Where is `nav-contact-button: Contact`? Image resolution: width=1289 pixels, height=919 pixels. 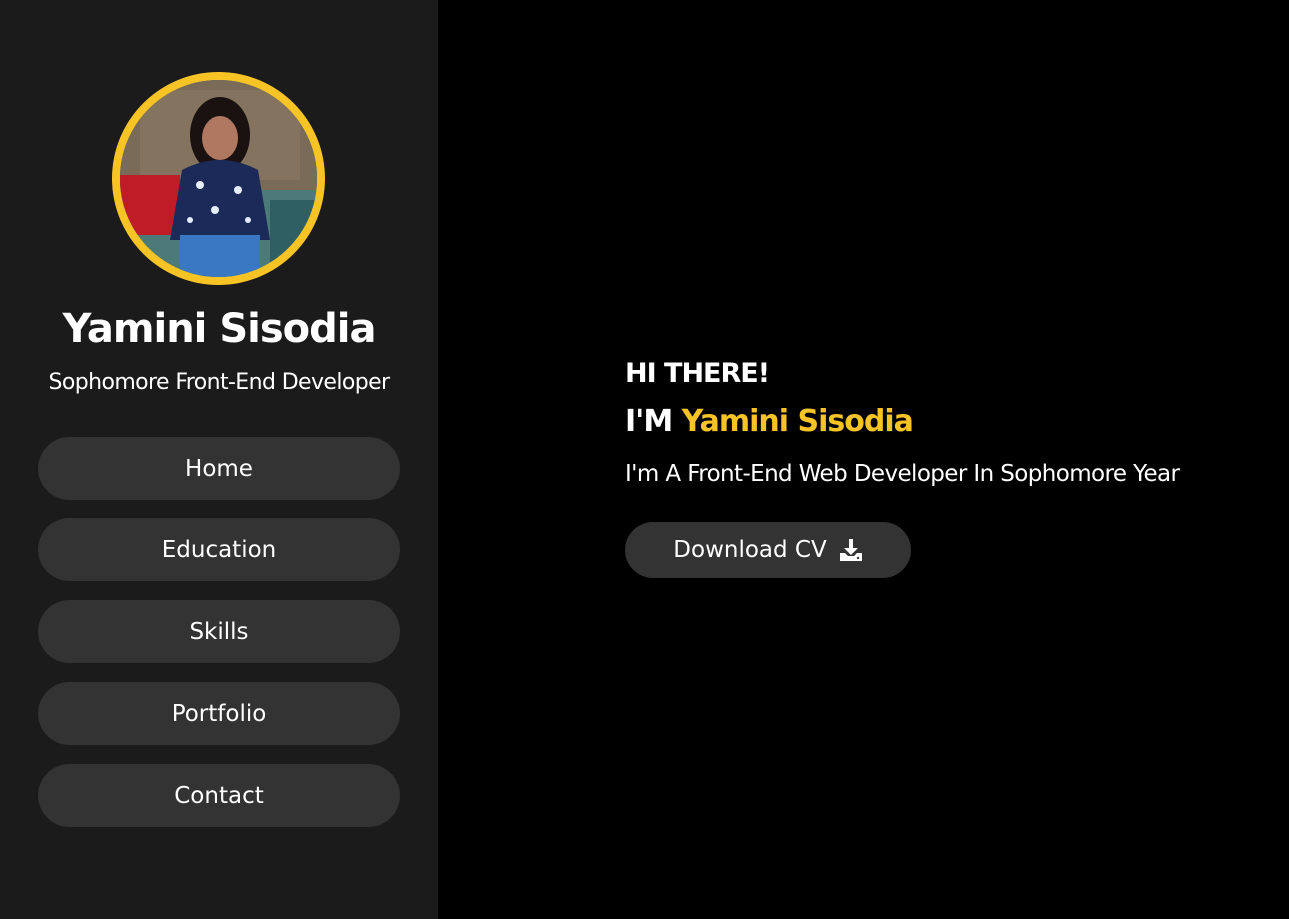
nav-contact-button: Contact is located at coordinates (219, 795).